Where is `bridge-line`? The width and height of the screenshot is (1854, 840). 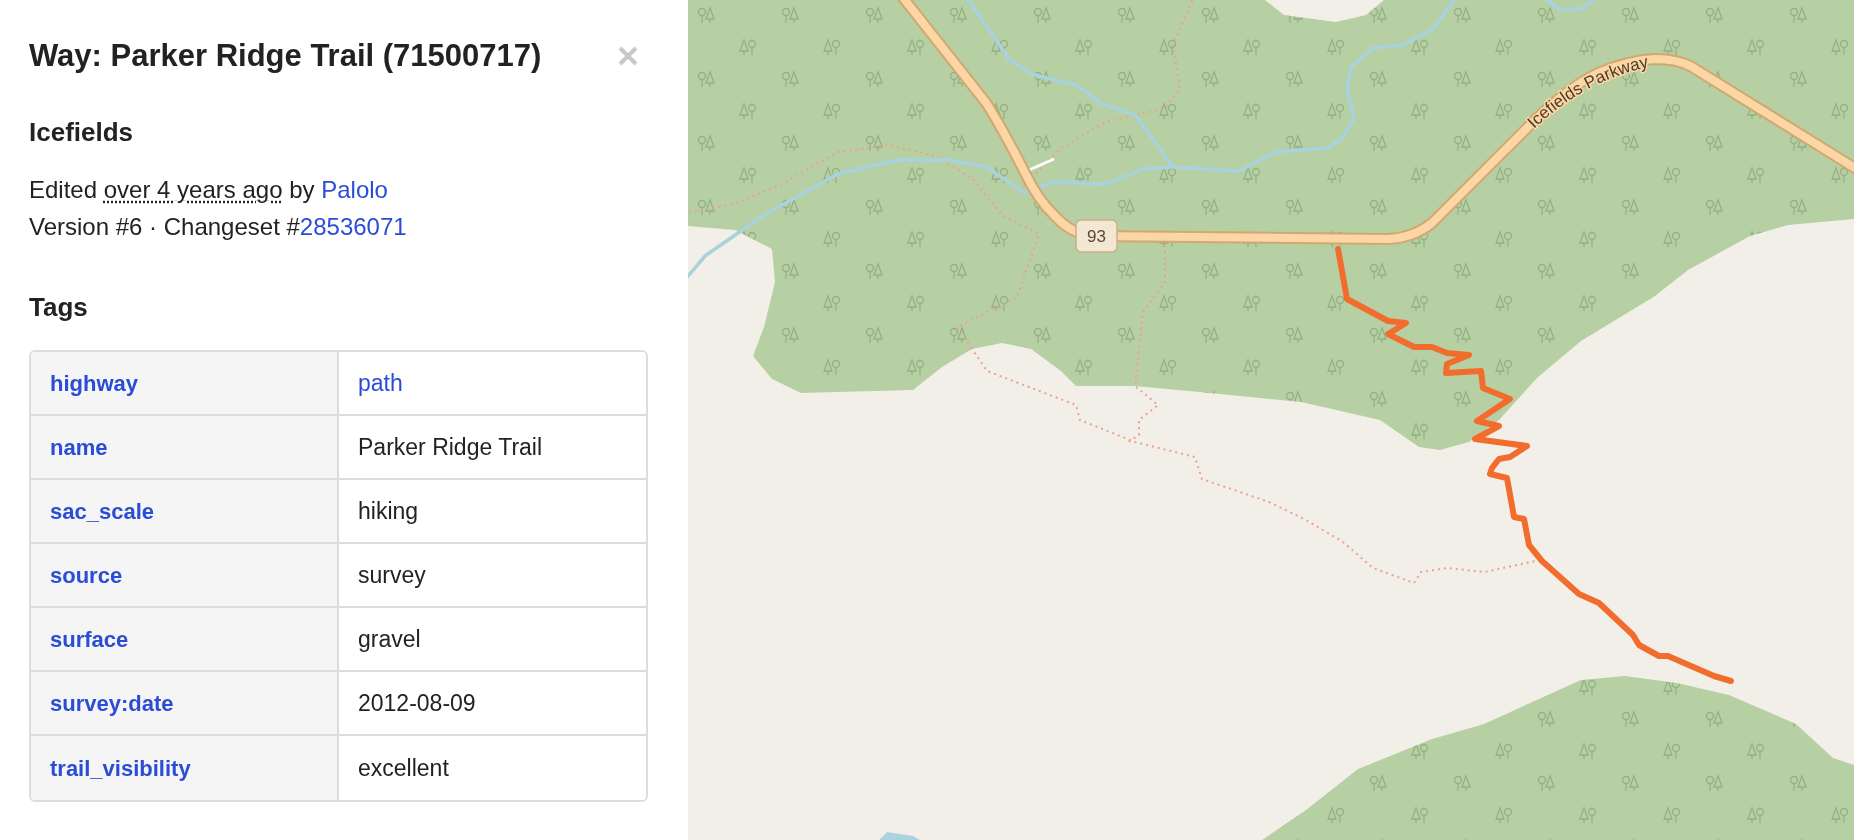
bridge-line is located at coordinates (1041, 164).